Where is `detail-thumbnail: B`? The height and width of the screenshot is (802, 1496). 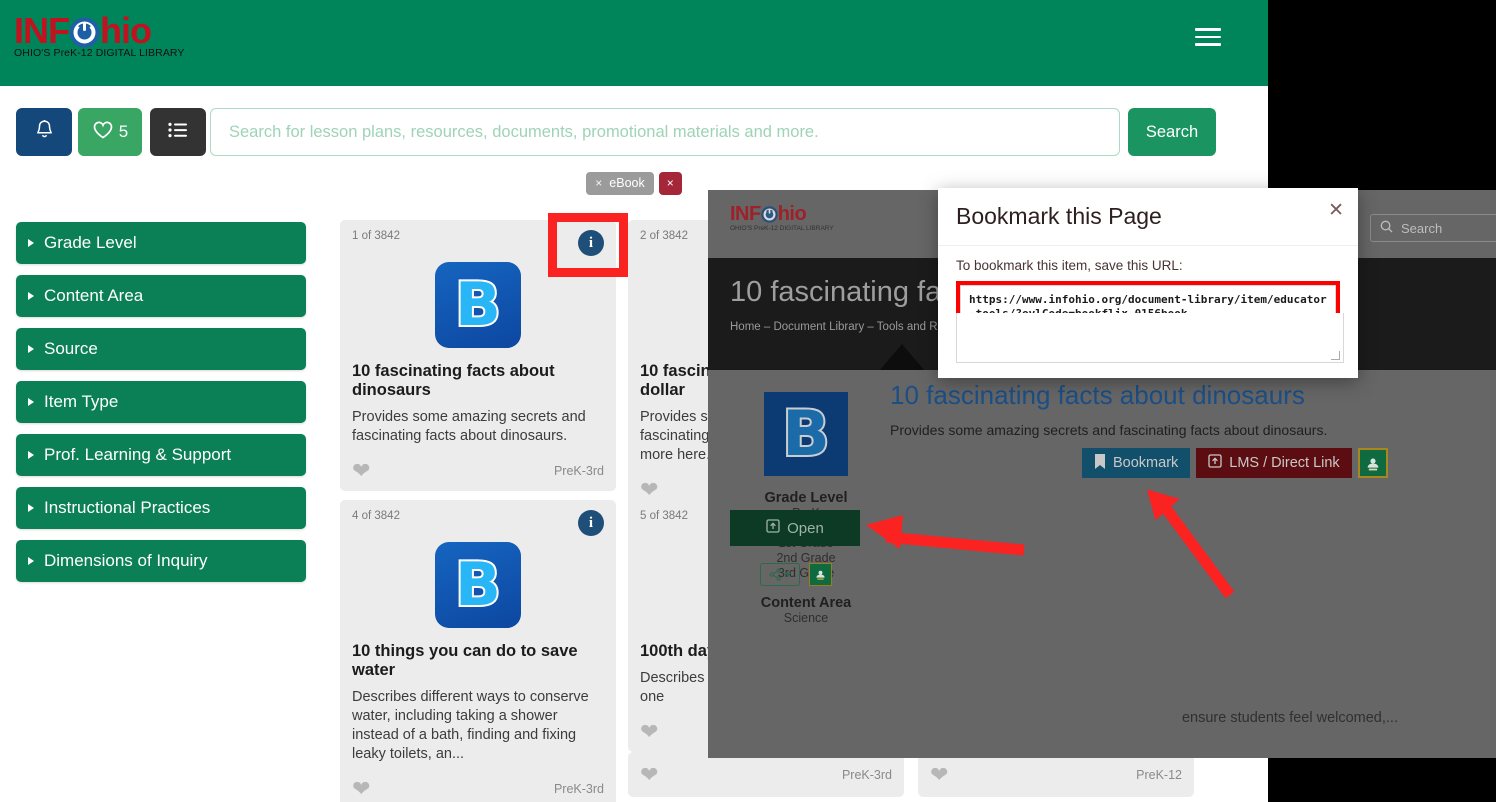 detail-thumbnail: B is located at coordinates (806, 434).